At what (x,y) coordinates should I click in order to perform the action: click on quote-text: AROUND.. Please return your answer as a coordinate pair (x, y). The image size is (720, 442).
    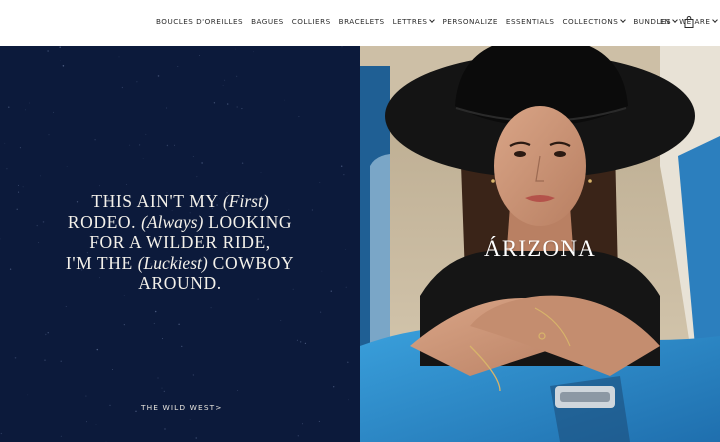
    Looking at the image, I should click on (180, 283).